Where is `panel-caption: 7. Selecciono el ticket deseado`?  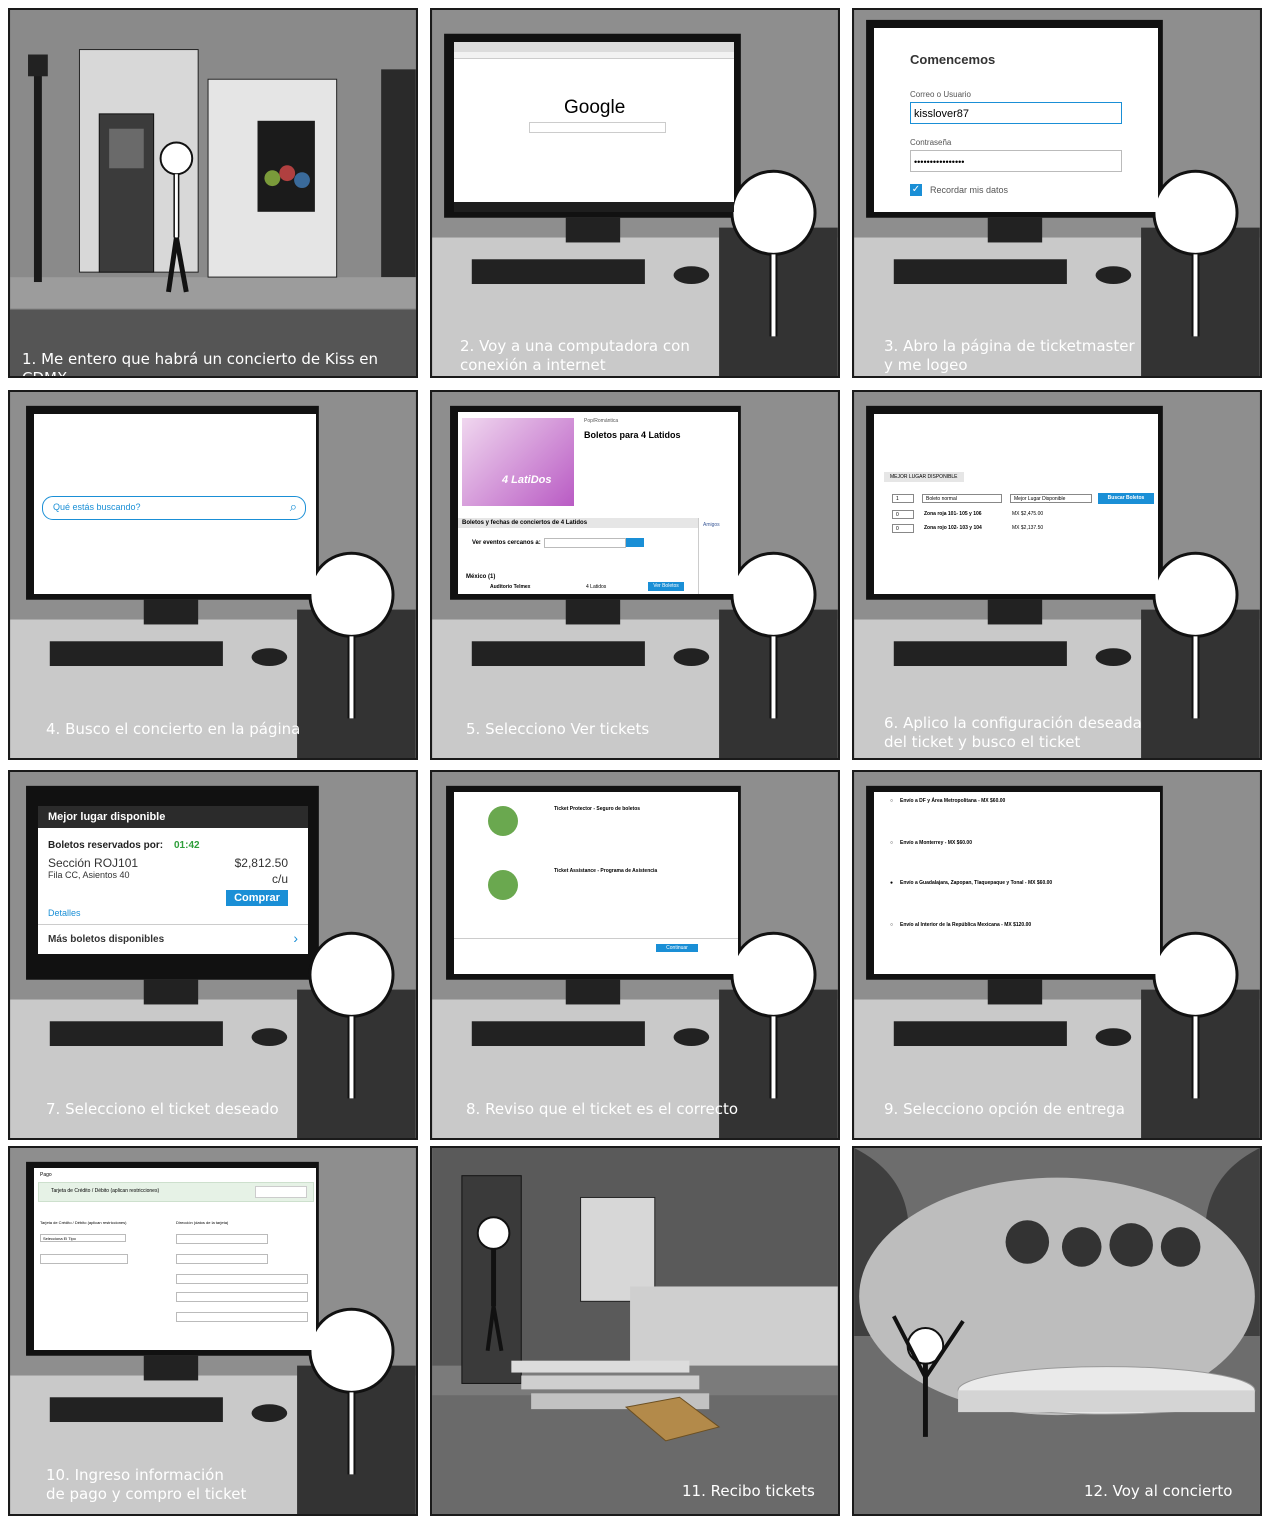
panel-caption: 7. Selecciono el ticket deseado is located at coordinates (162, 1109).